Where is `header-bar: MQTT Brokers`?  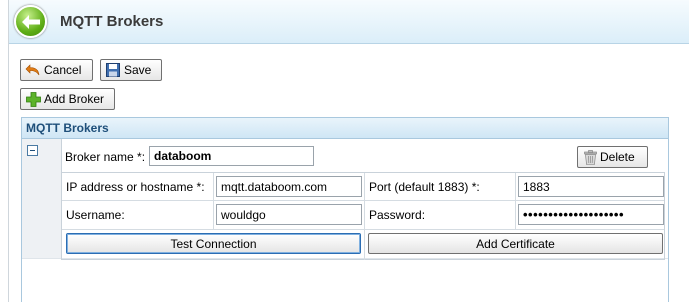 header-bar: MQTT Brokers is located at coordinates (349, 22).